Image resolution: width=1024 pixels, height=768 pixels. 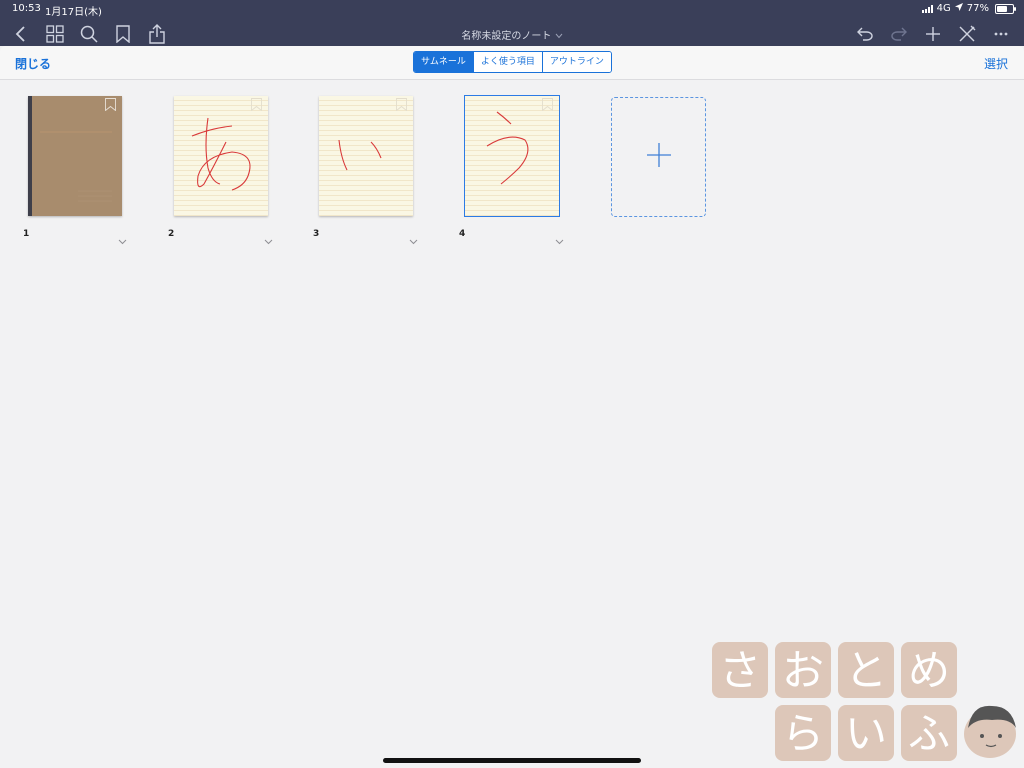 I want to click on add-page-button, so click(x=658, y=157).